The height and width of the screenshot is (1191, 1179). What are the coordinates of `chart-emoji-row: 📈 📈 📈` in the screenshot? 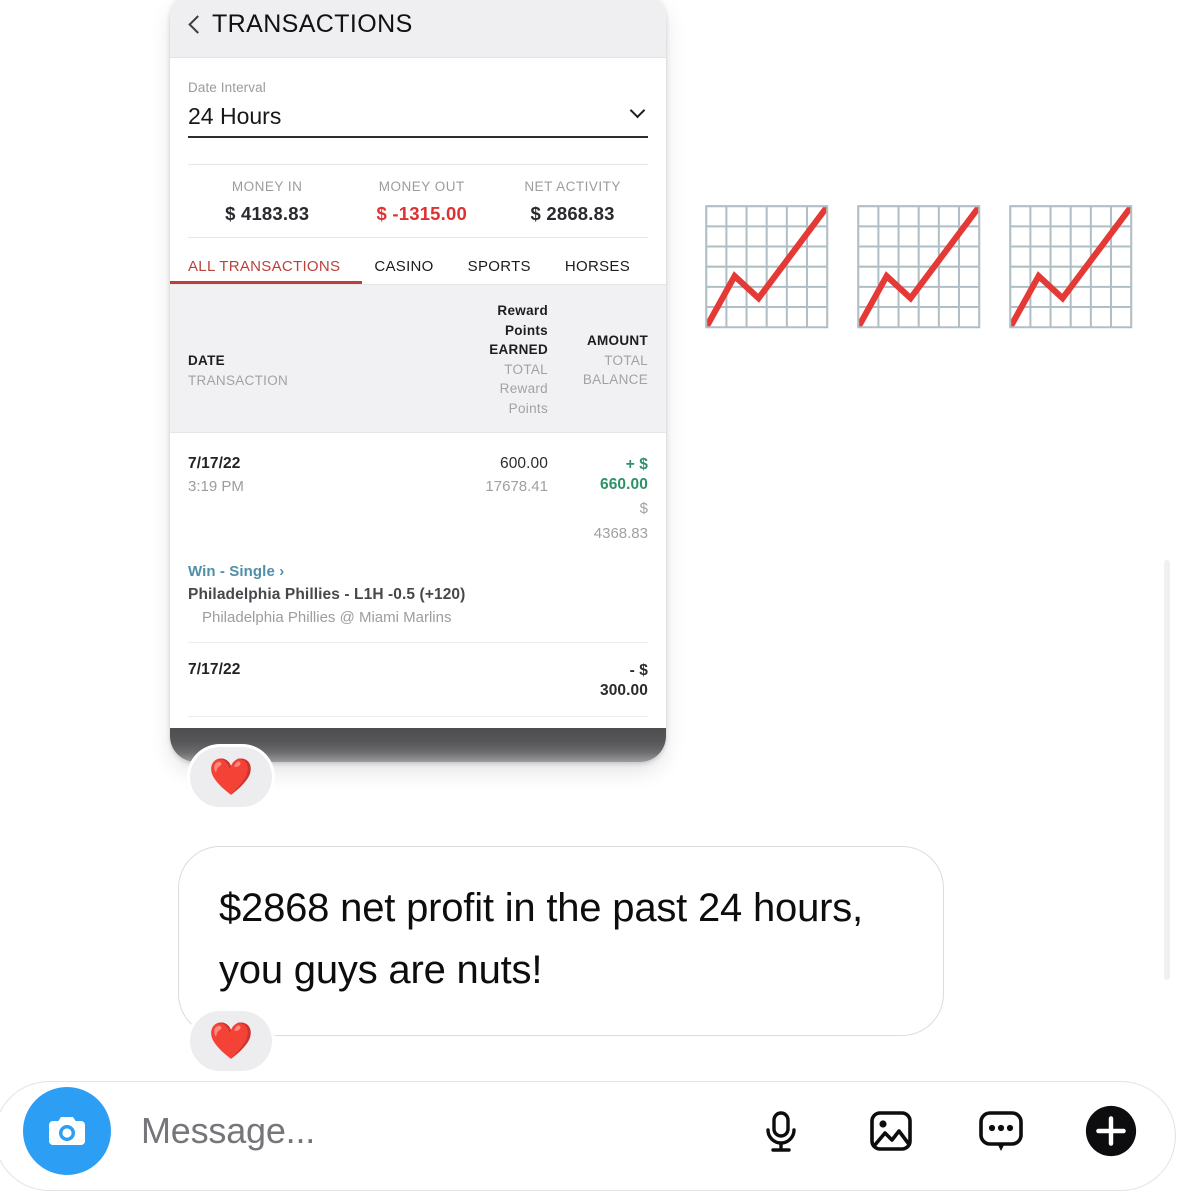 It's located at (919, 277).